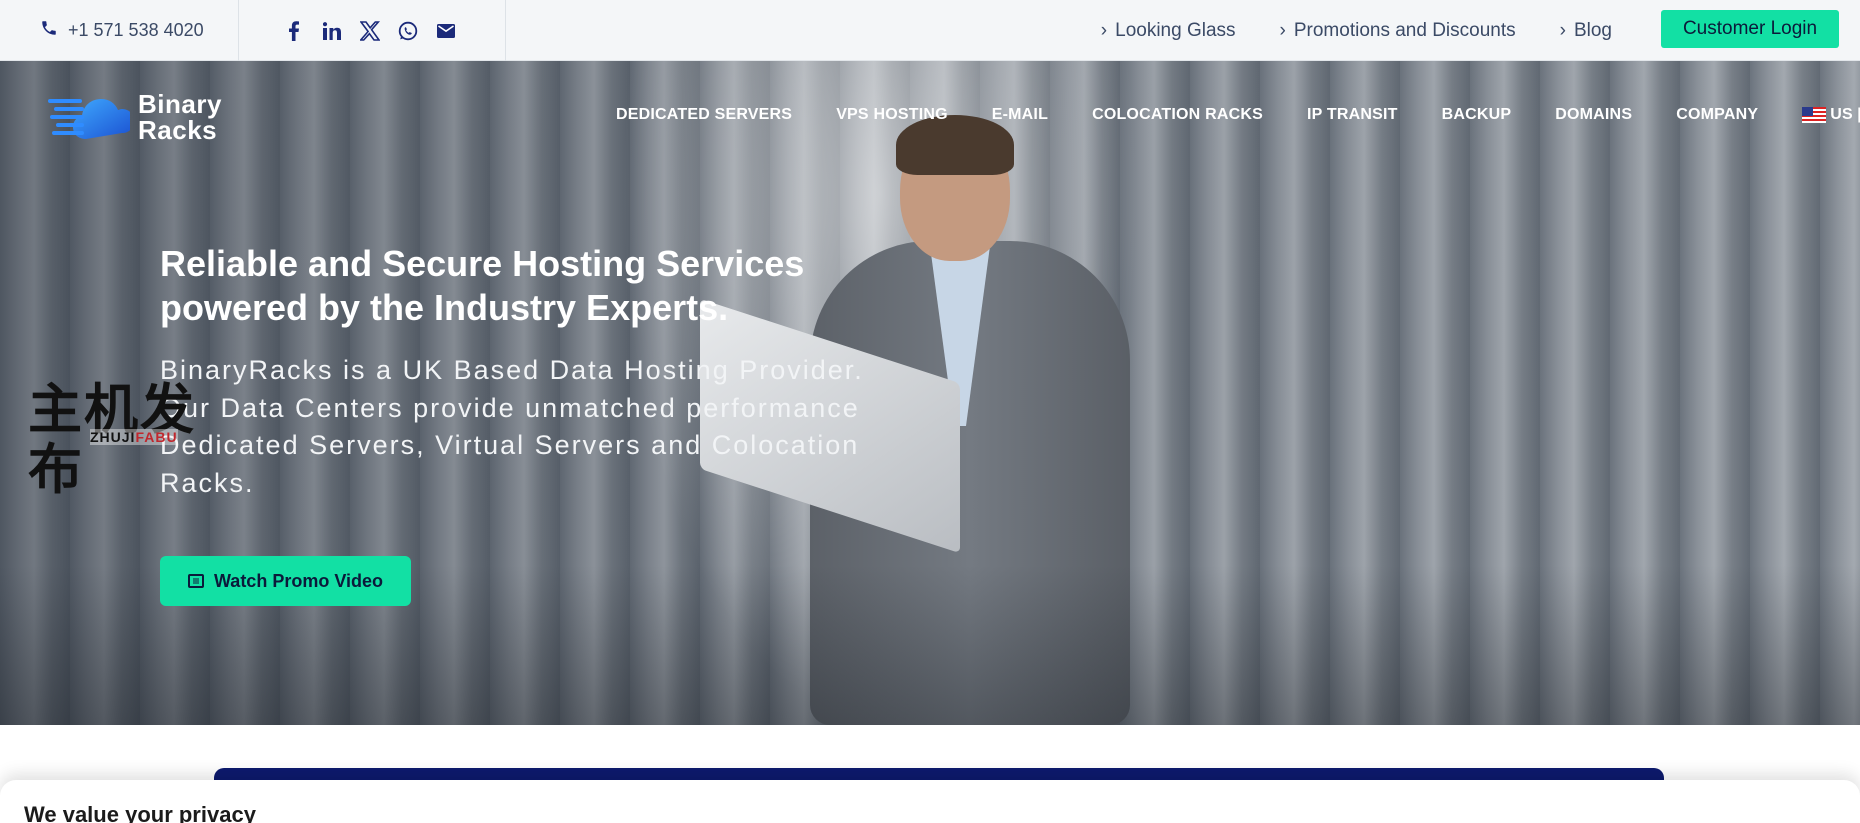 Image resolution: width=1860 pixels, height=823 pixels. Describe the element at coordinates (1477, 115) in the screenshot. I see `nav-backup: BACKUP` at that location.